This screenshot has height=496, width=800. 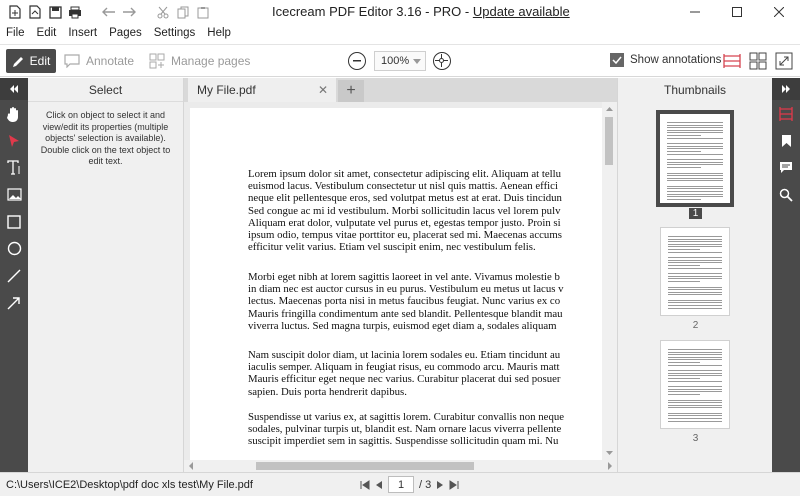 What do you see at coordinates (191, 466) in the screenshot?
I see `scroll-left-icon` at bounding box center [191, 466].